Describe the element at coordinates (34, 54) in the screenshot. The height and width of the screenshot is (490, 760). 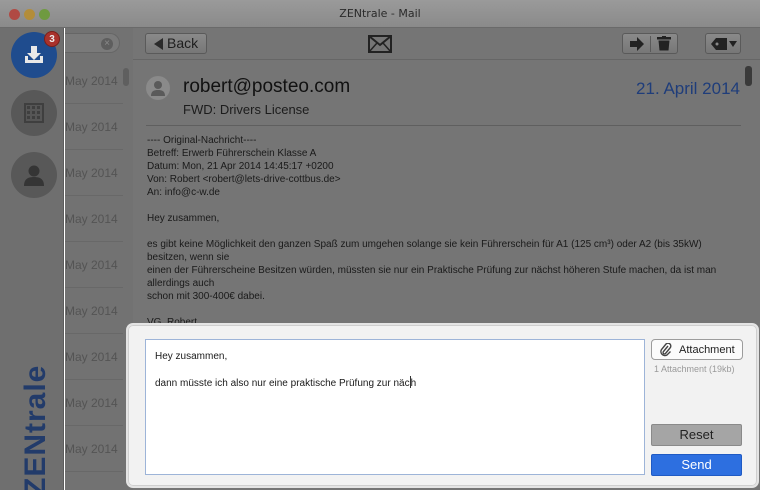
I see `download-icon` at that location.